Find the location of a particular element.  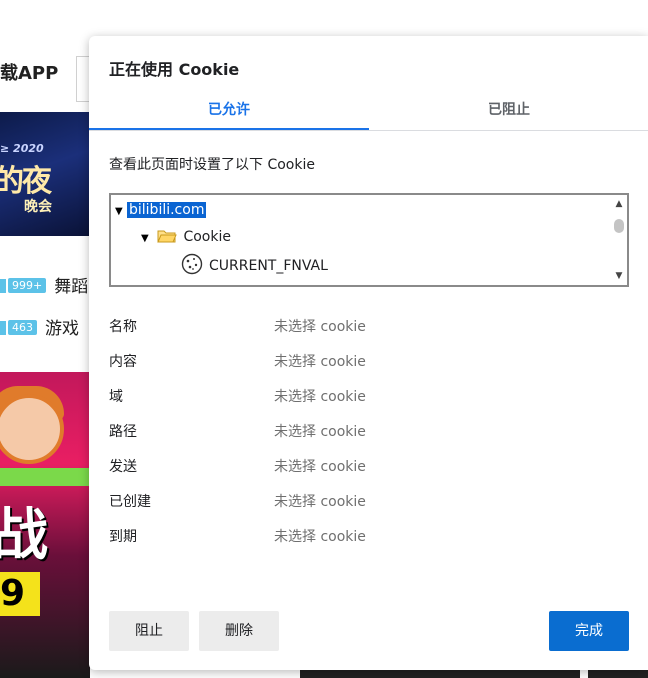

category-count-badge: 999+ is located at coordinates (27, 285).